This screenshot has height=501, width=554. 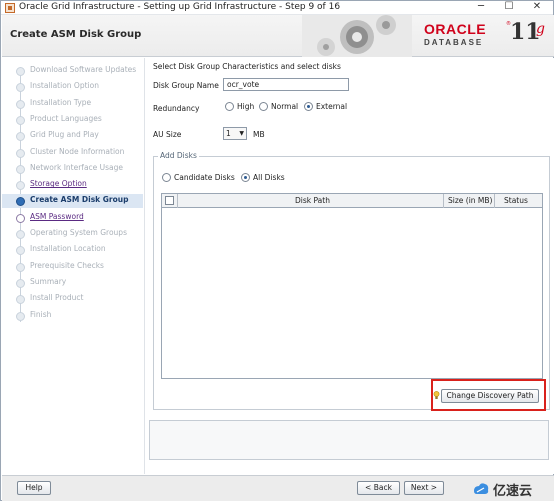 What do you see at coordinates (285, 106) in the screenshot?
I see `redundancy-normal-label: Normal` at bounding box center [285, 106].